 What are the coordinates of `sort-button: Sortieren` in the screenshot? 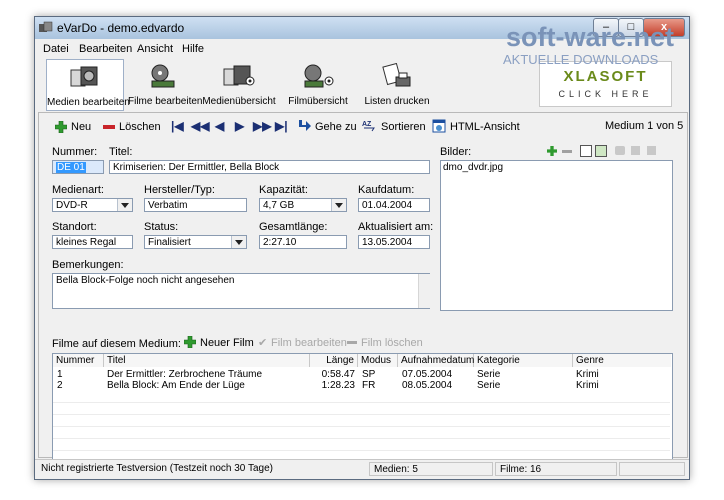 It's located at (403, 127).